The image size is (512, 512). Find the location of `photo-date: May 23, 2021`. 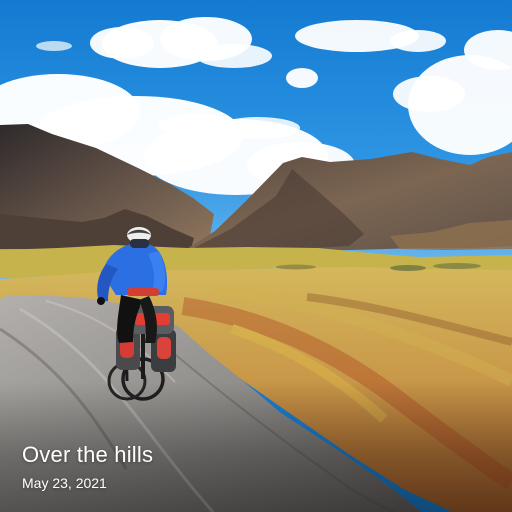

photo-date: May 23, 2021 is located at coordinates (64, 483).